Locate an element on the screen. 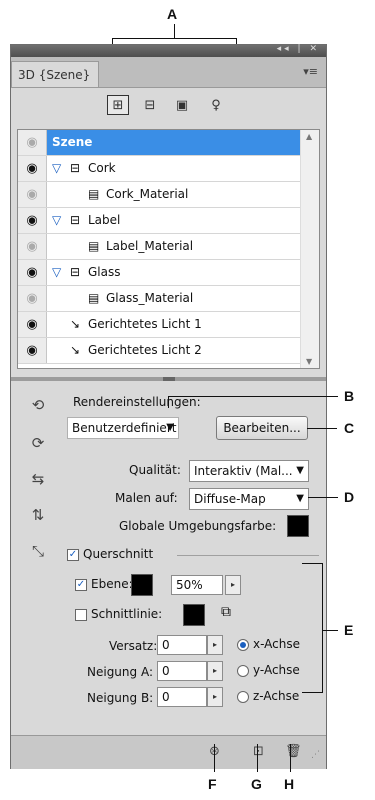 The height and width of the screenshot is (800, 375). filter-toolbar: ⊞ ⊟ ▣ ♀ is located at coordinates (168, 104).